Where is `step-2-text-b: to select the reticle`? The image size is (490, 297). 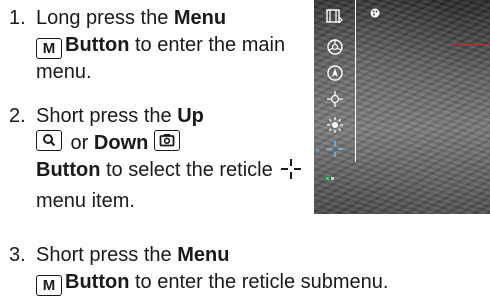
step-2-text-b: to select the reticle is located at coordinates (189, 170).